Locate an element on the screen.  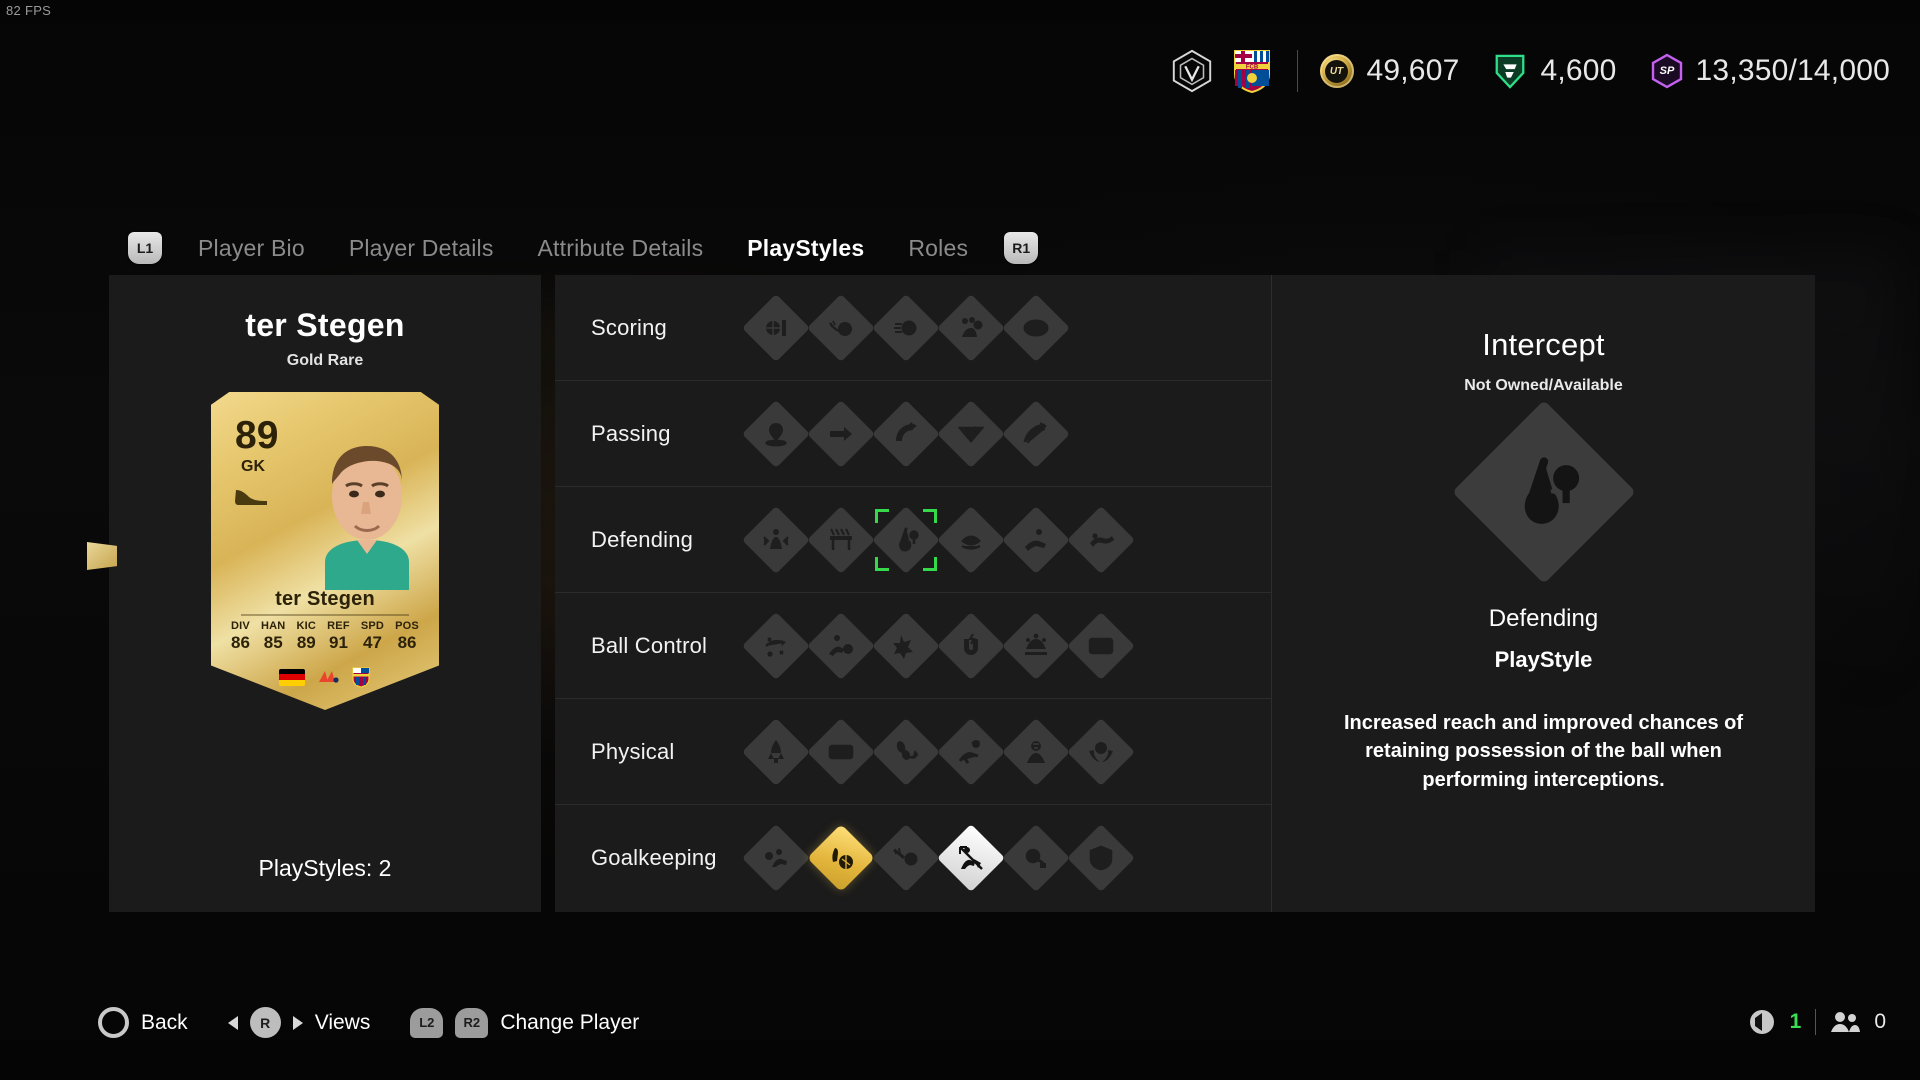
playstyle-rapid is located at coordinates (970, 646).